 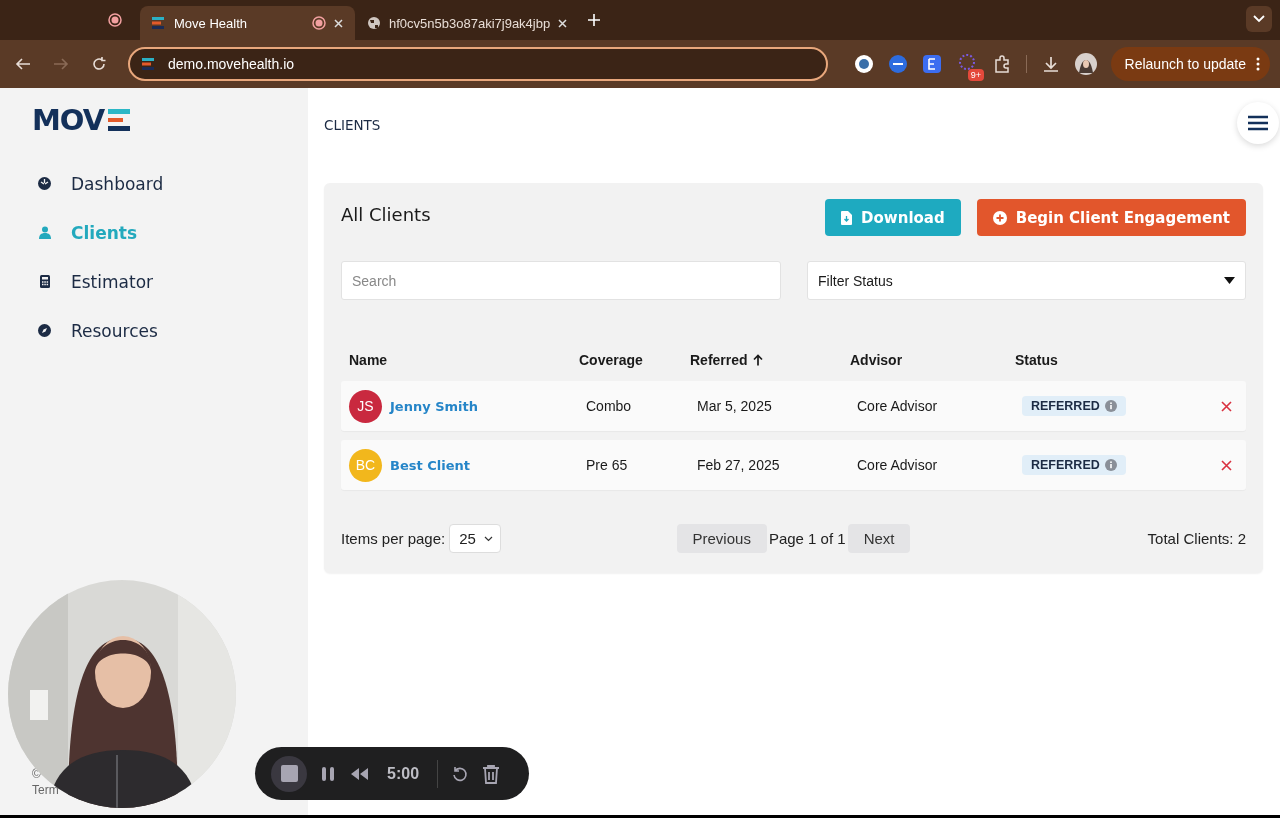 I want to click on search-field: Search, so click(x=561, y=280).